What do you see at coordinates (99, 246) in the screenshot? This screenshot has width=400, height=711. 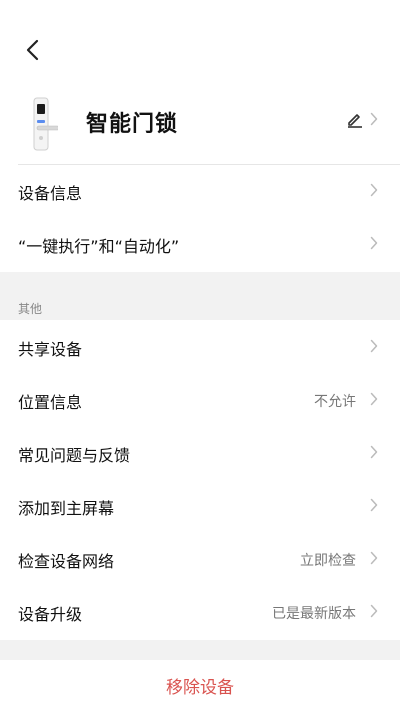 I see `row-label: “一键执行”和“自动化”` at bounding box center [99, 246].